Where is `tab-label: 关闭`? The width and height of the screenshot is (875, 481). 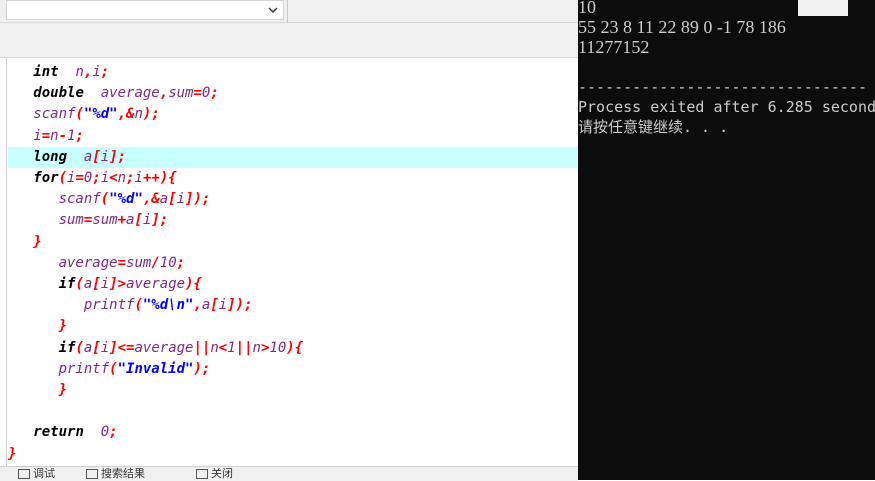
tab-label: 关闭 is located at coordinates (222, 473).